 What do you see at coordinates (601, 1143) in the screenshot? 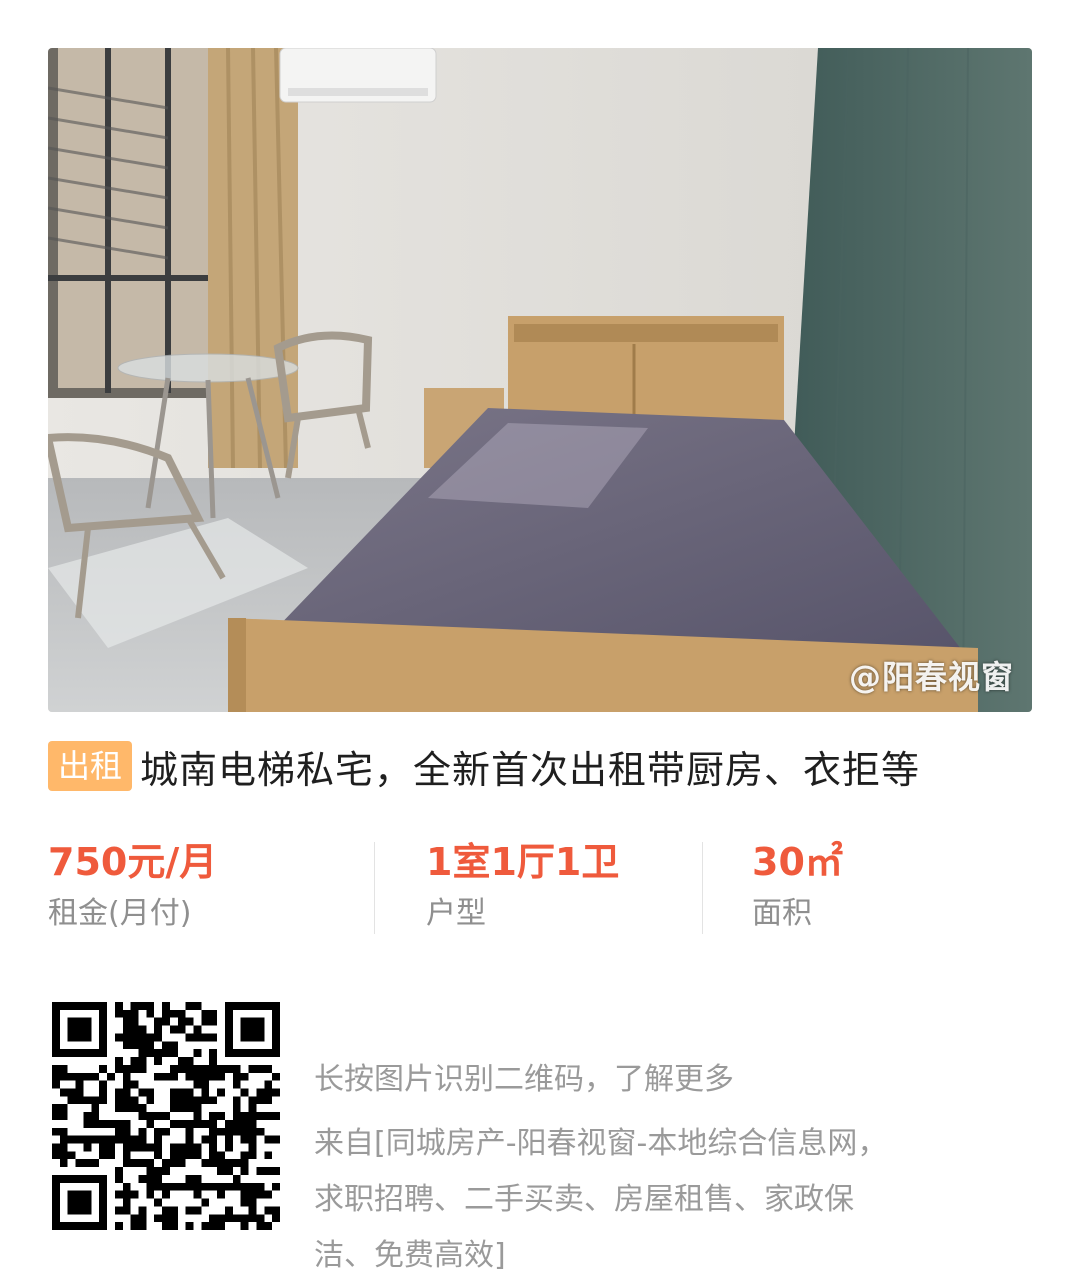
I see `source-line: 来自[同城房产-阳春视窗-本地综合信息网，` at bounding box center [601, 1143].